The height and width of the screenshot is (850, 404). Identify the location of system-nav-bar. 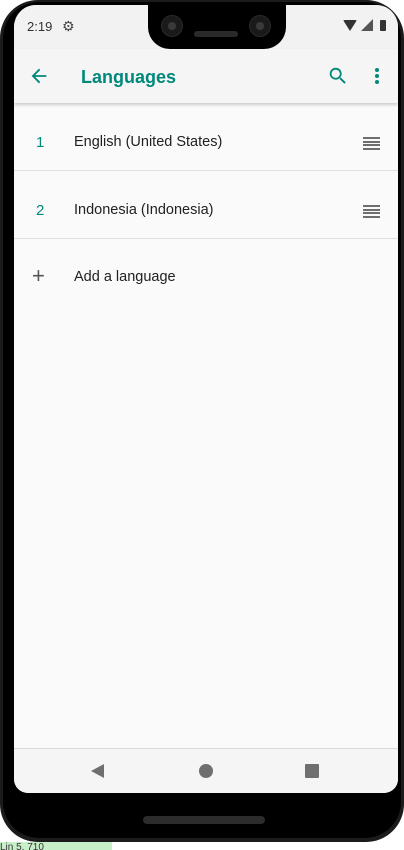
(206, 770).